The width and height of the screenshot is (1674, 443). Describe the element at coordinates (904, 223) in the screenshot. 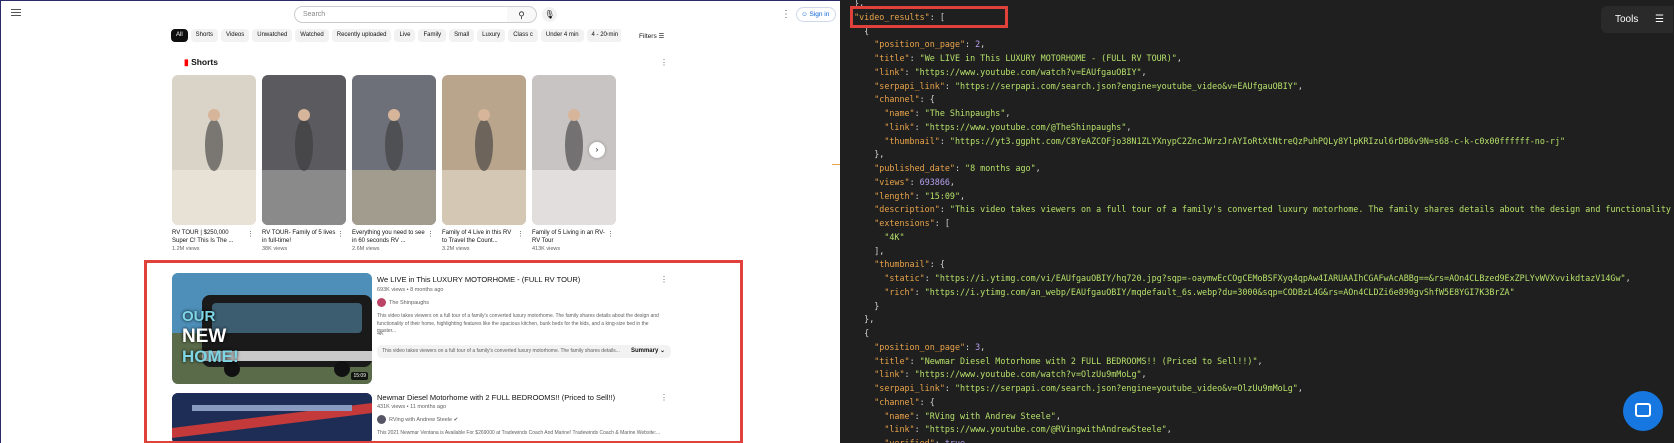

I see `json-token: "extensions"` at that location.